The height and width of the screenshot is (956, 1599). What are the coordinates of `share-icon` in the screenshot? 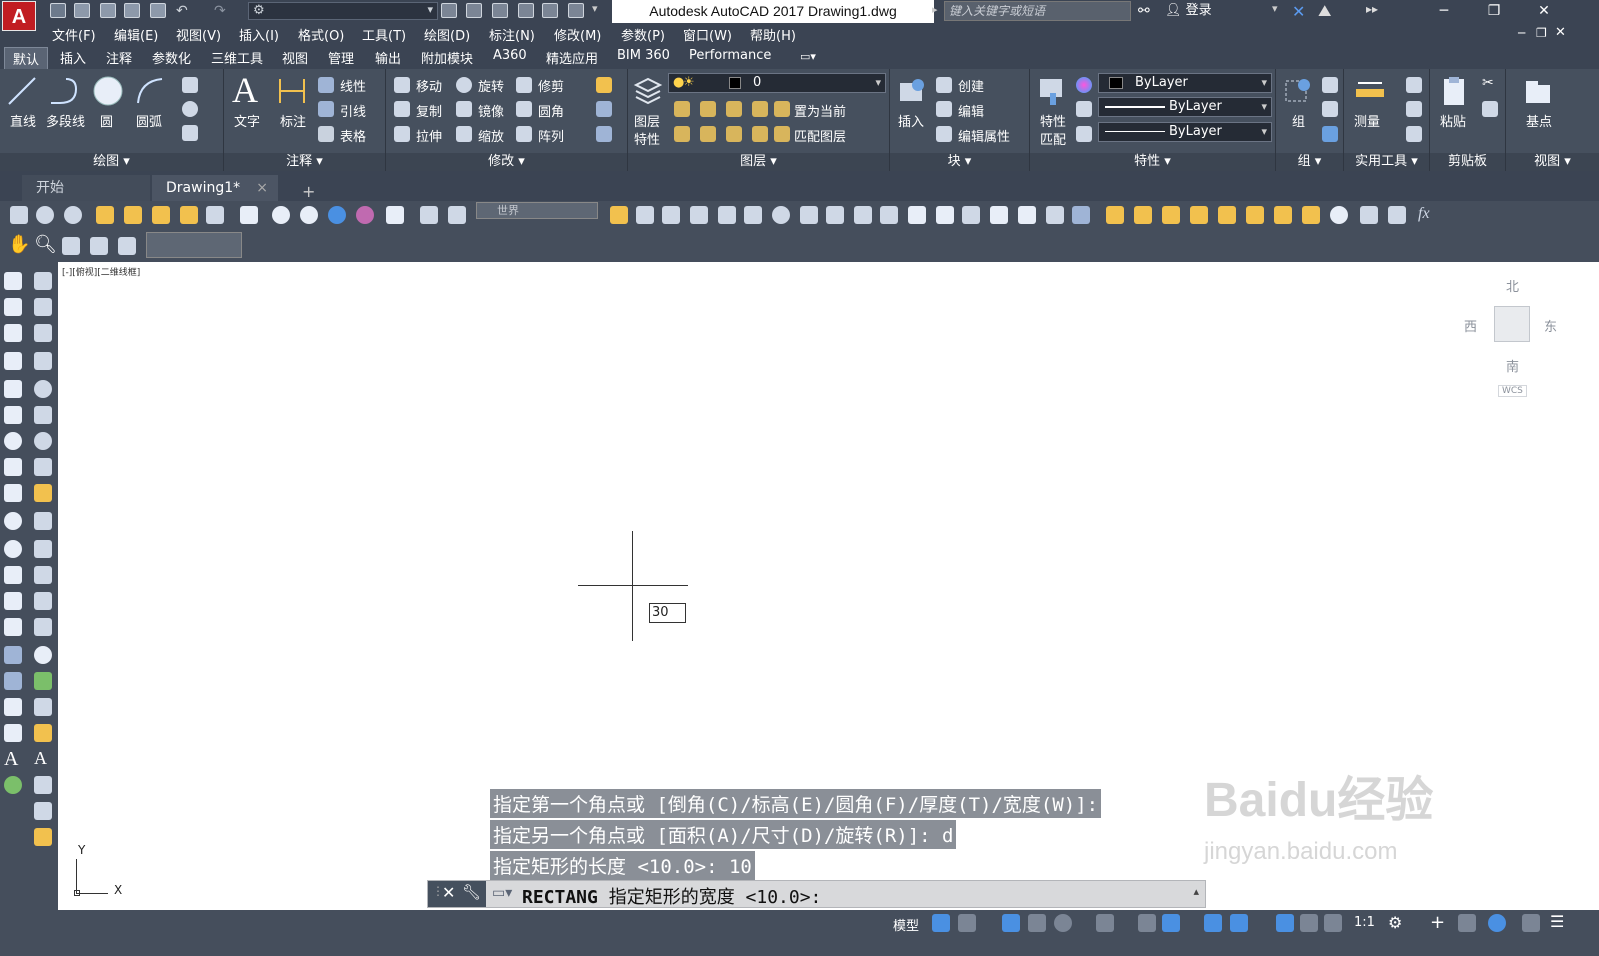 It's located at (449, 10).